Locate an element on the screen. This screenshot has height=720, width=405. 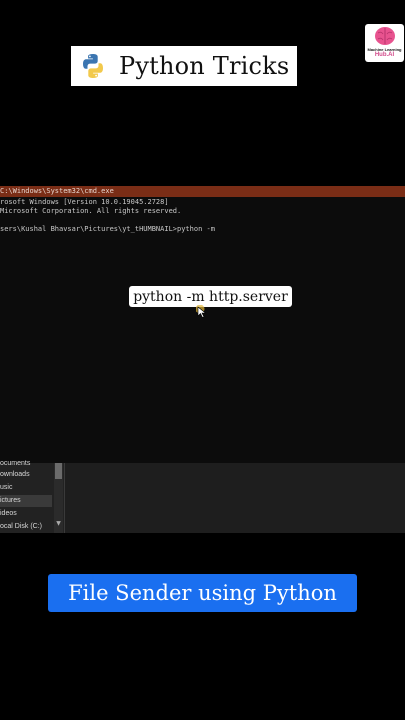
brand-badge: Machine Learning Hub.AI is located at coordinates (384, 43).